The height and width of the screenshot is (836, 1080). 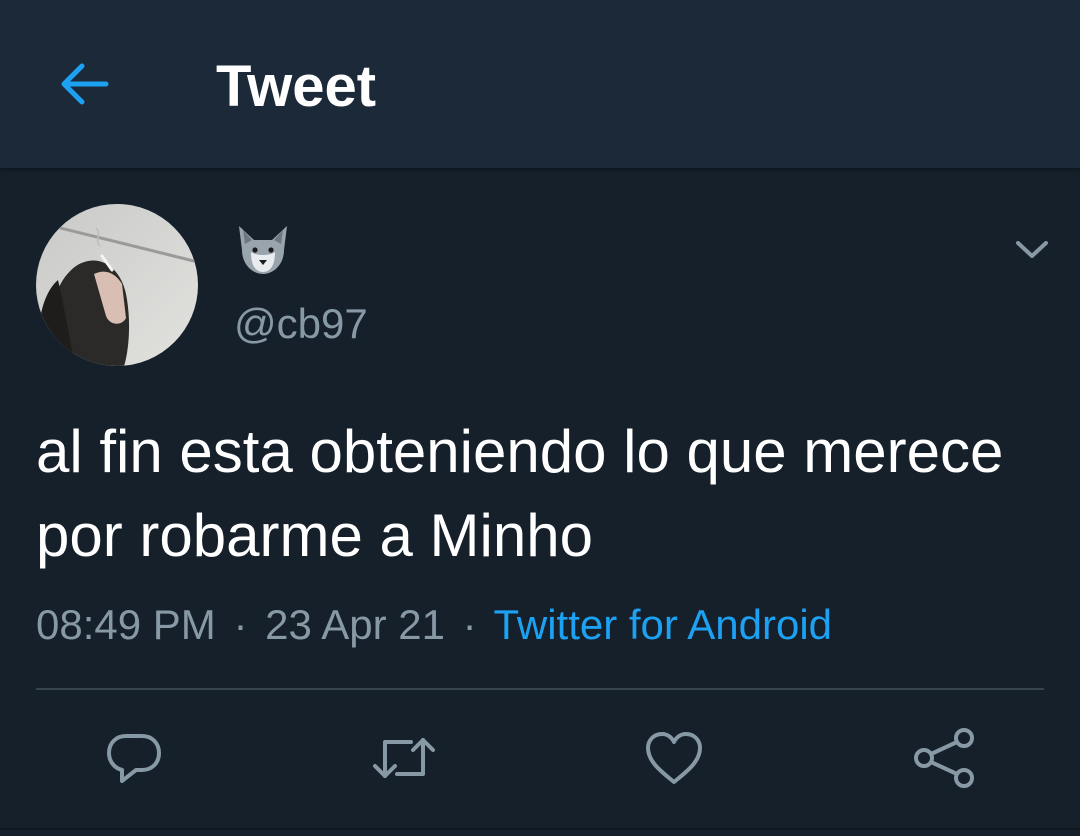 What do you see at coordinates (355, 624) in the screenshot?
I see `tweet-date: 23 Apr 21` at bounding box center [355, 624].